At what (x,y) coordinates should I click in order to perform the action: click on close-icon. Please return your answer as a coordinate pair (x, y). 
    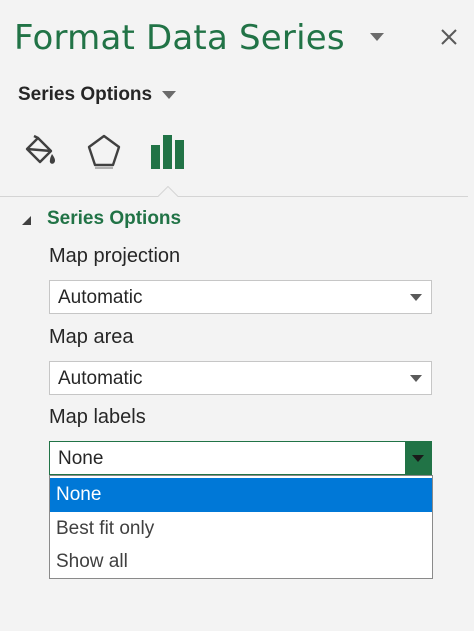
    Looking at the image, I should click on (449, 37).